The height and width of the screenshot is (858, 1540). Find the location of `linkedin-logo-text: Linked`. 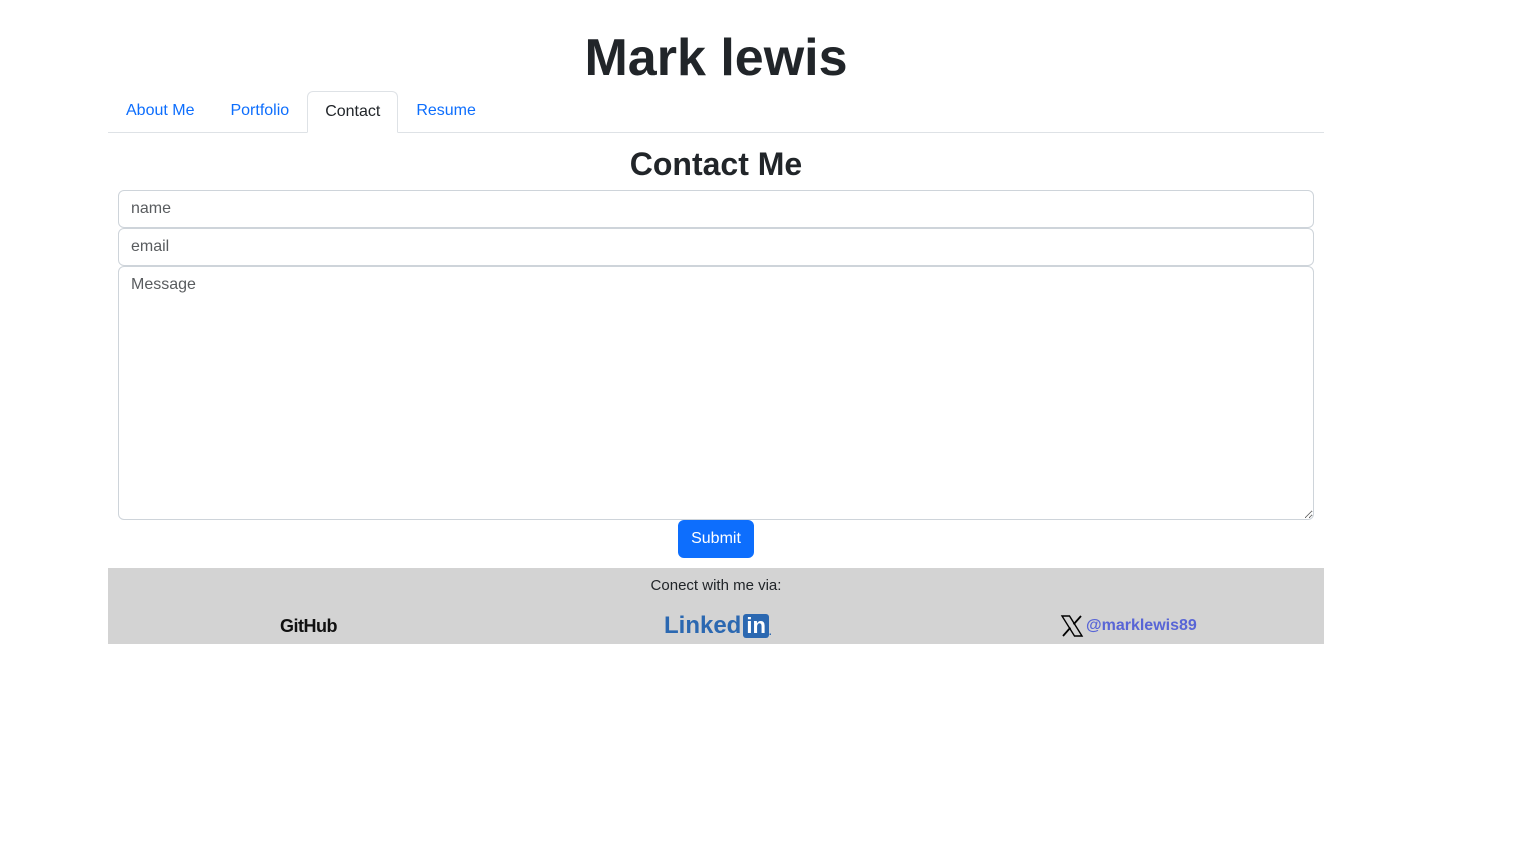

linkedin-logo-text: Linked is located at coordinates (703, 625).